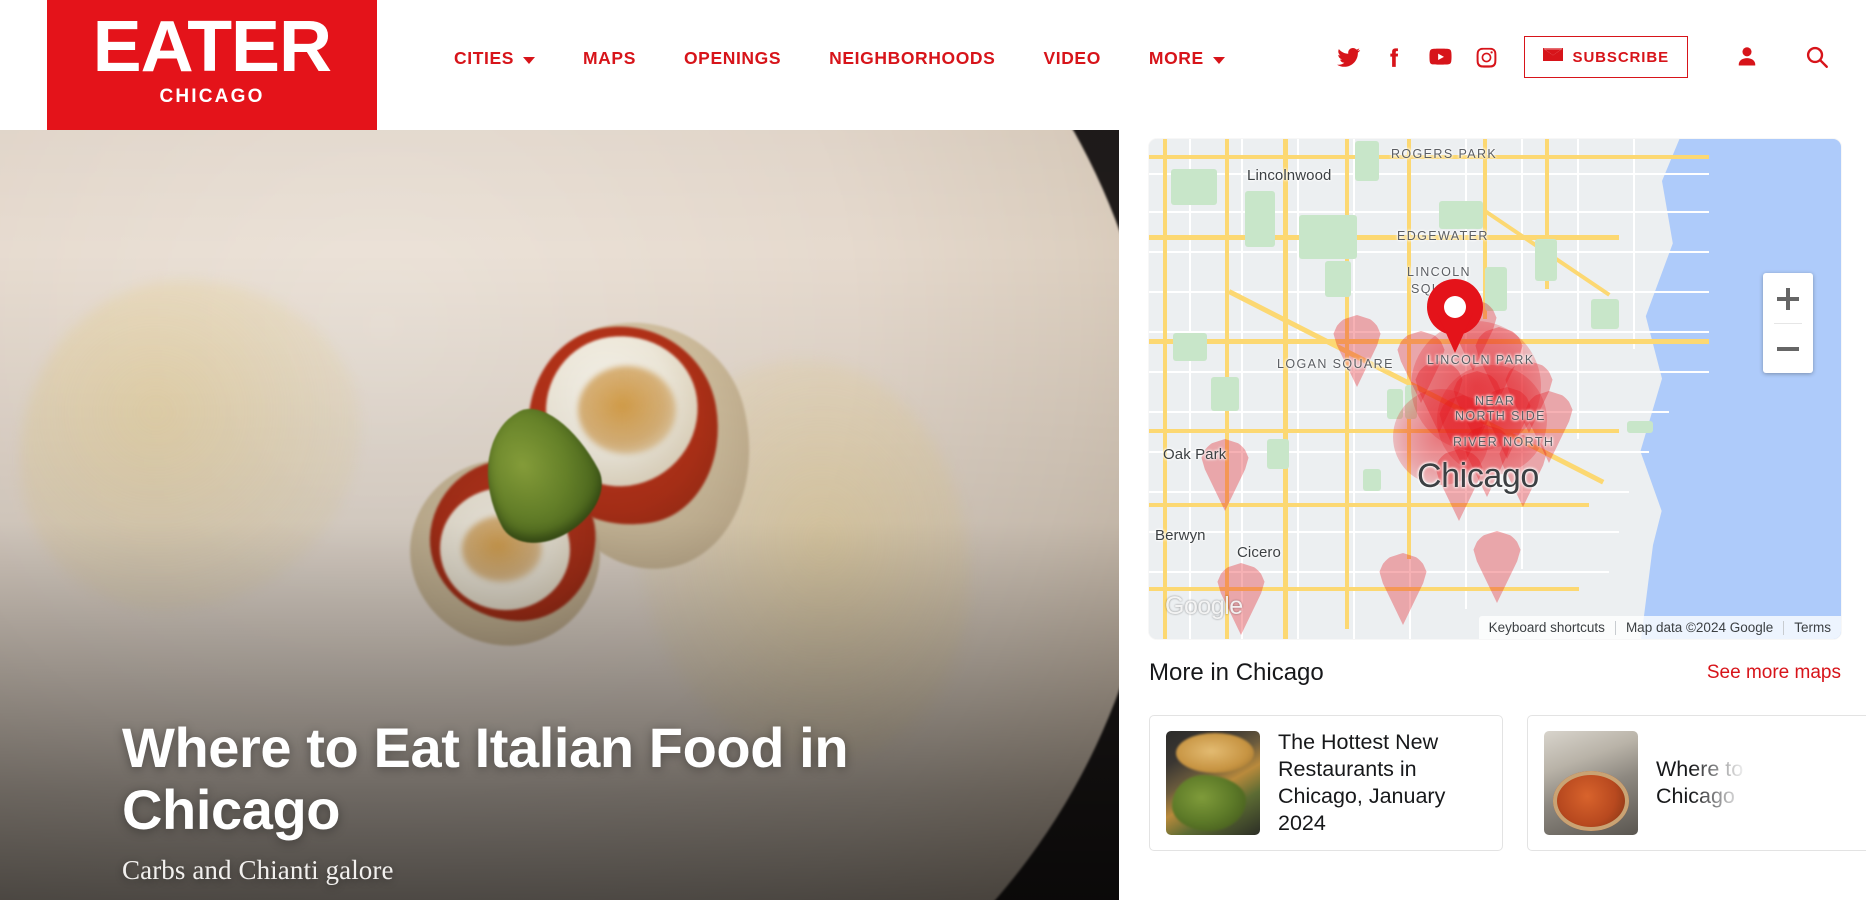 This screenshot has height=900, width=1866. Describe the element at coordinates (1204, 606) in the screenshot. I see `google-logo: Google` at that location.